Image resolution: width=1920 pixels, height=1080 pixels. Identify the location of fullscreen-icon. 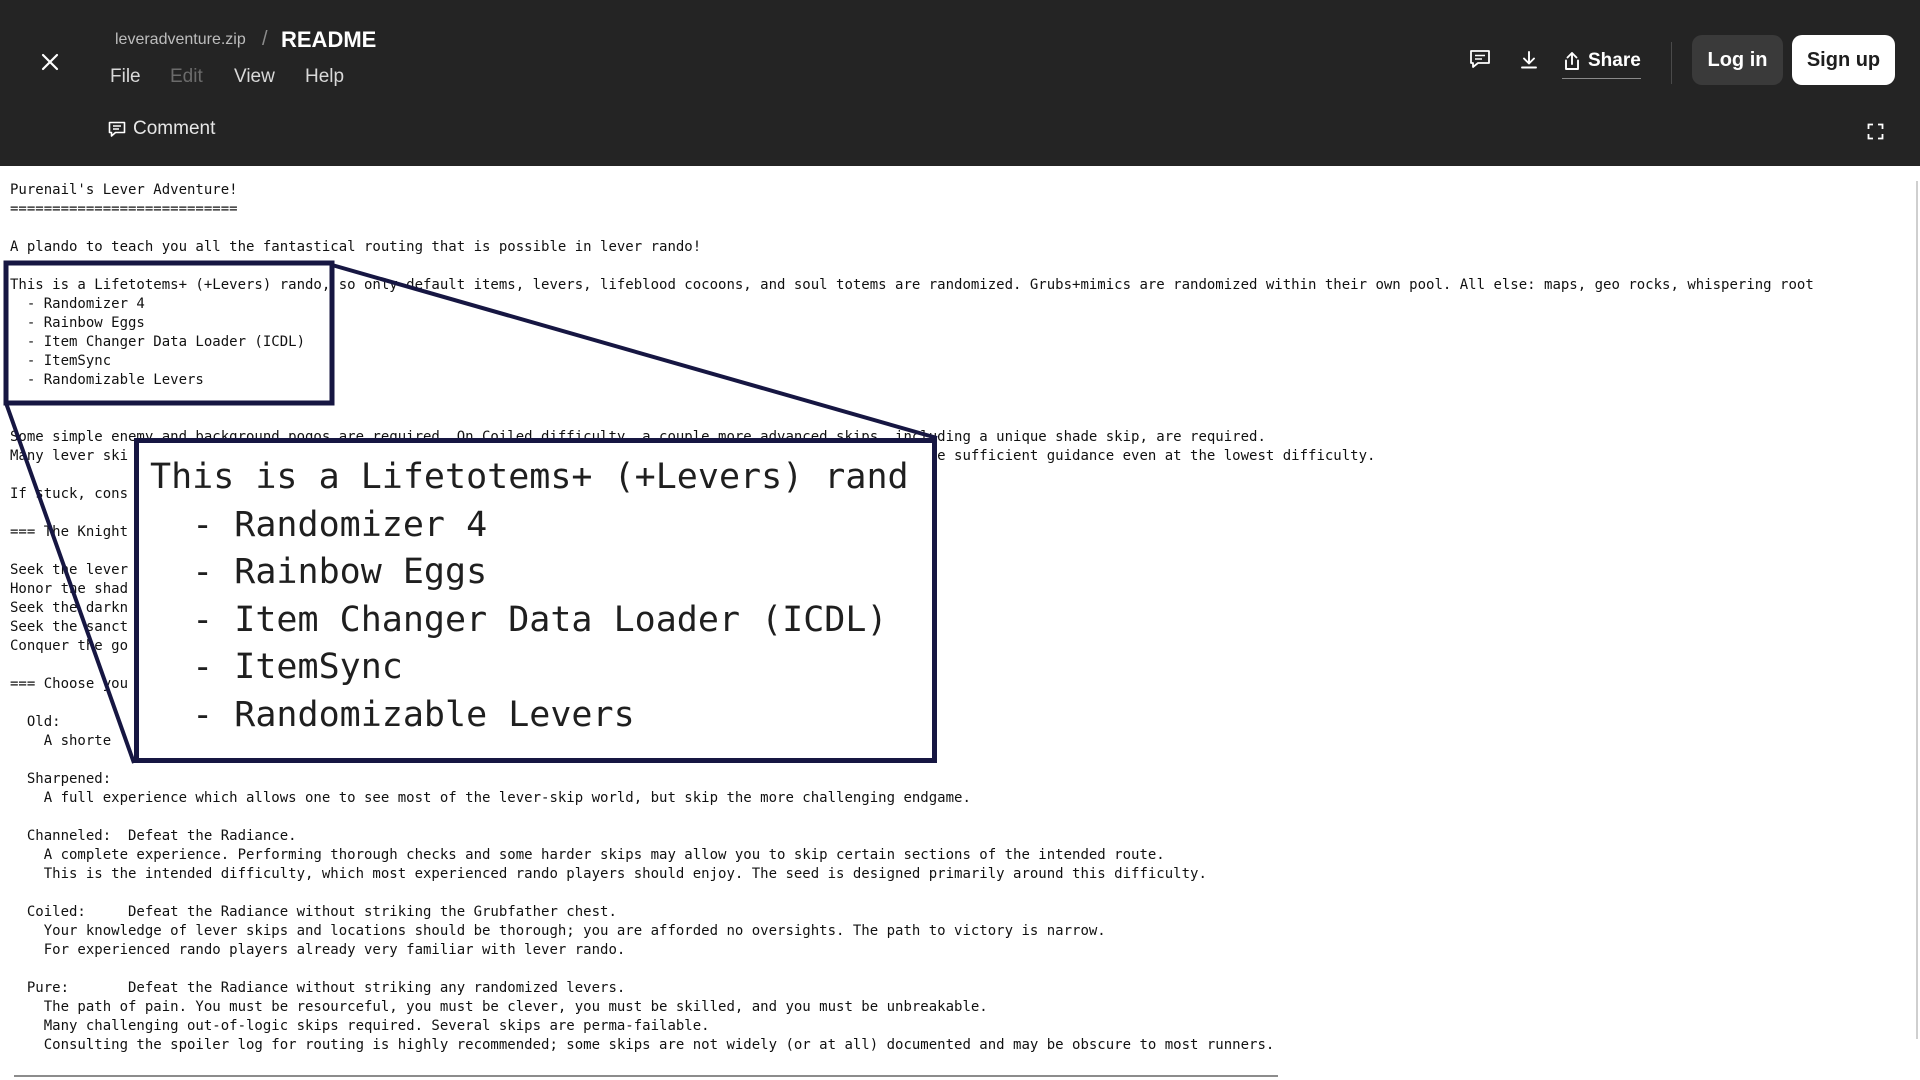
(1875, 131).